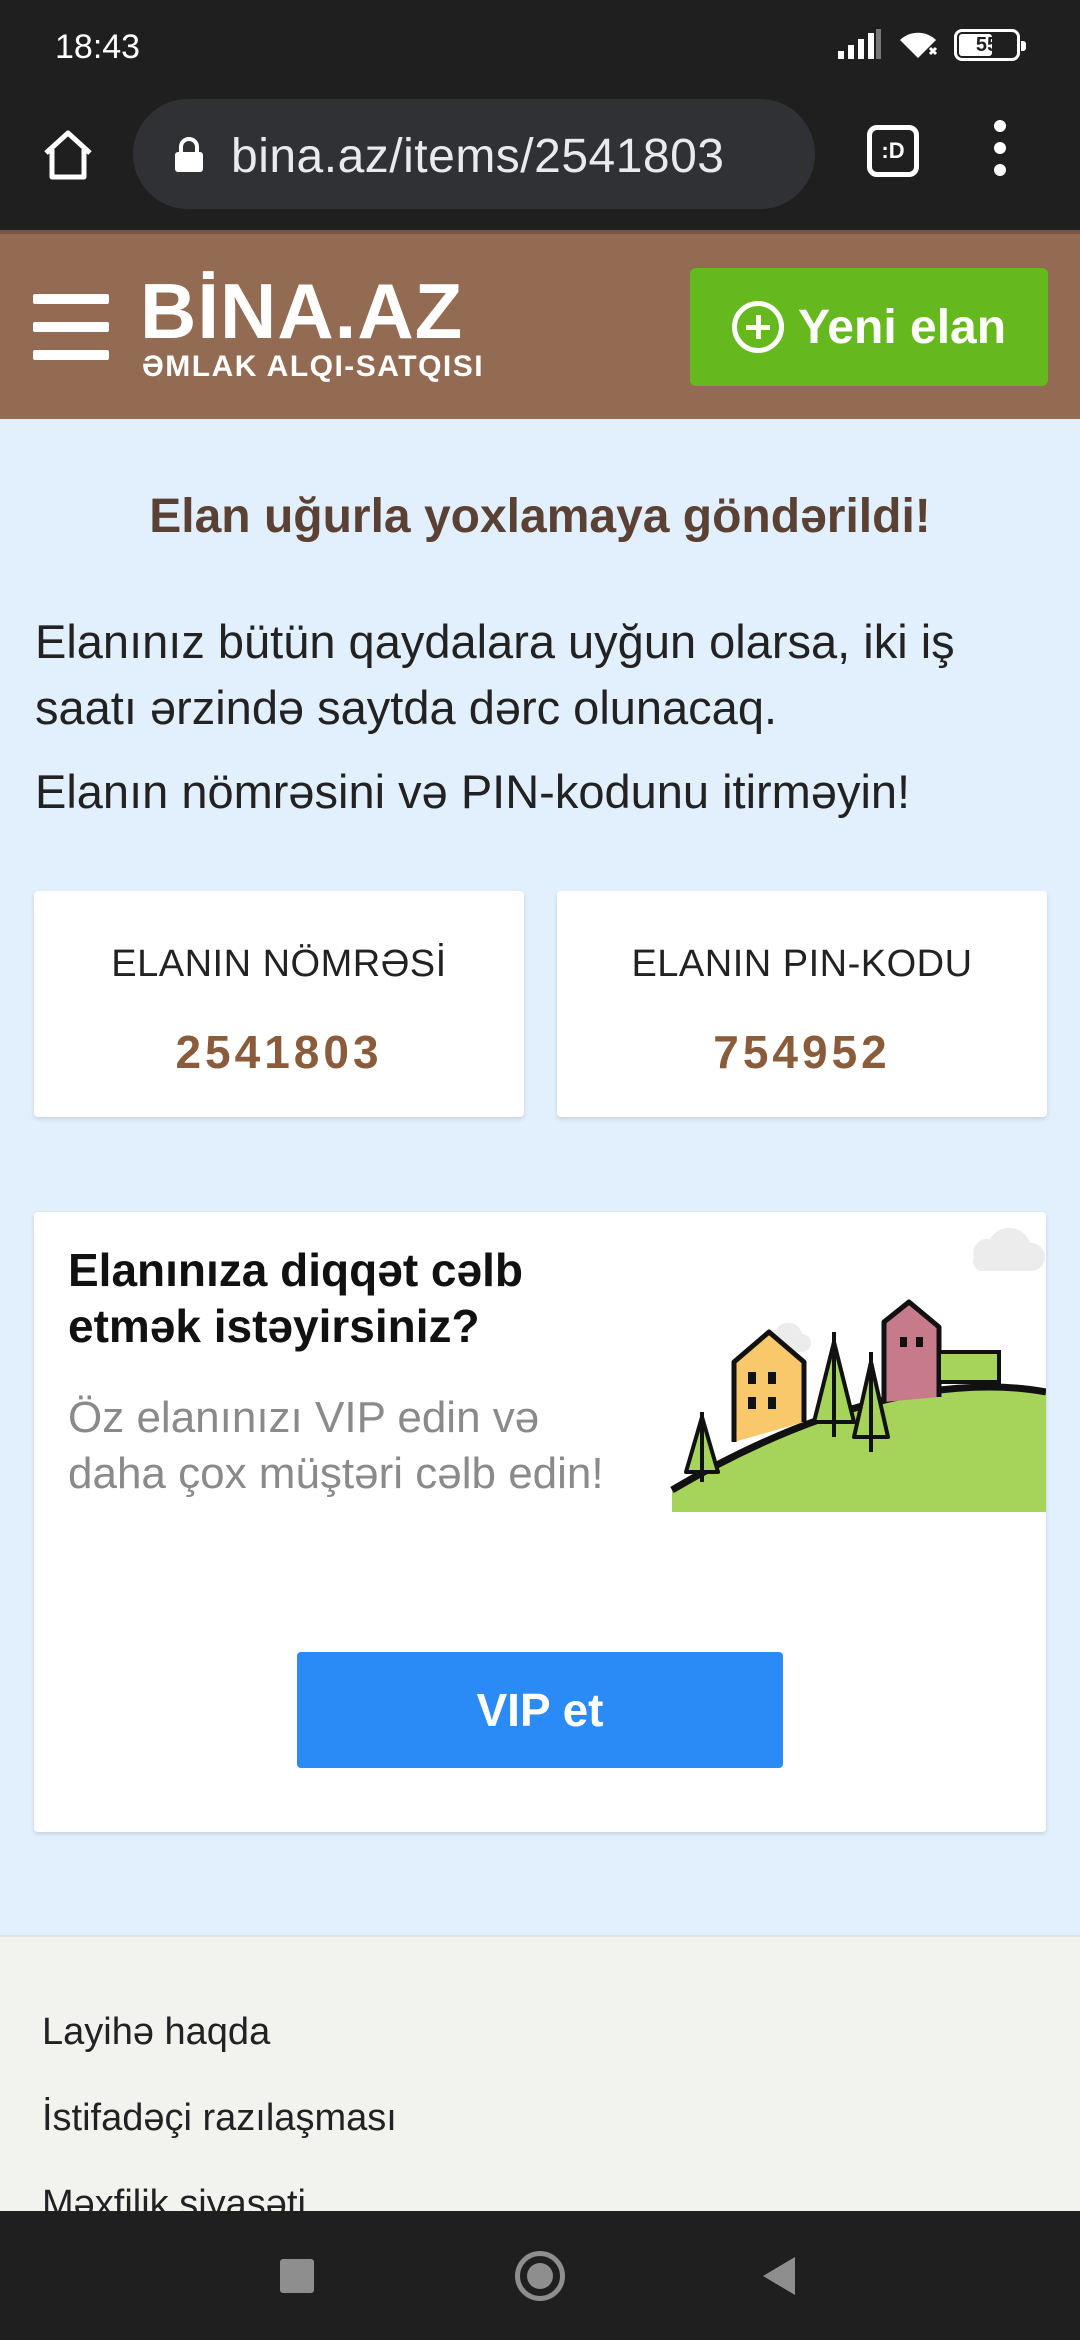 This screenshot has width=1080, height=2340. I want to click on ad-number-label: ELANIN NÖMRƏSİ, so click(279, 964).